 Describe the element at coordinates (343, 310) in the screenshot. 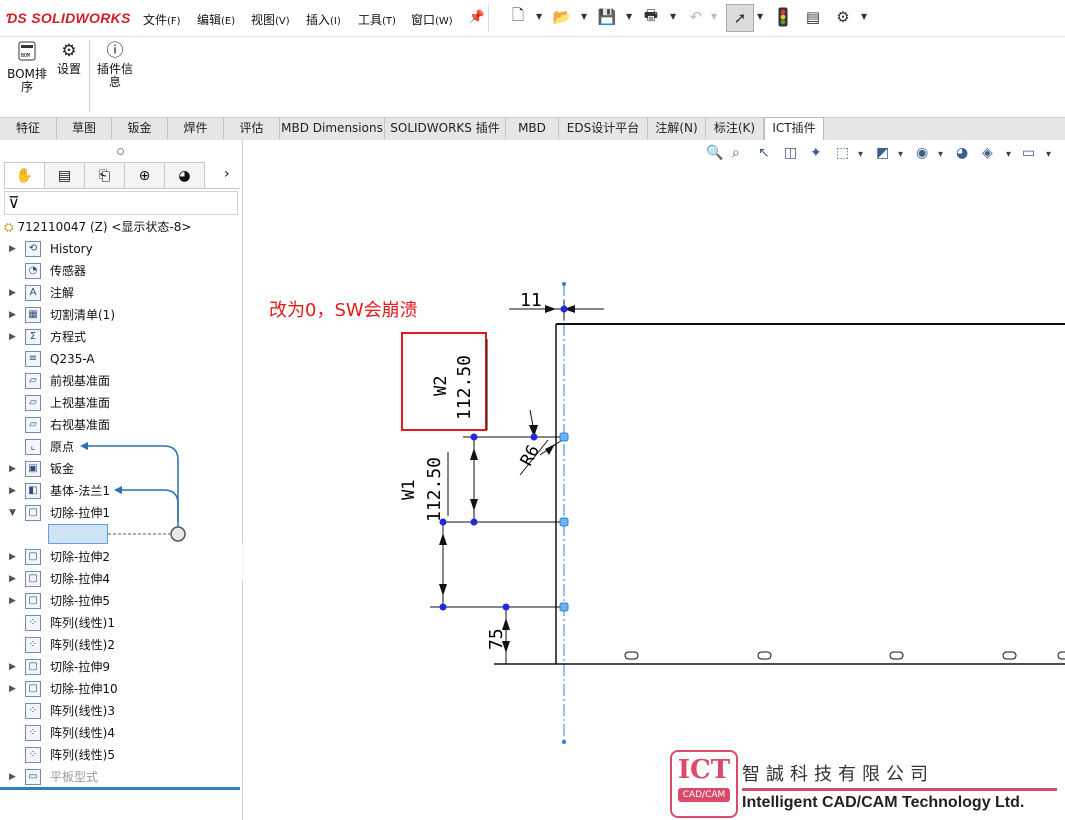

I see `red-annotation-text: 改为0，SW会崩溃` at that location.